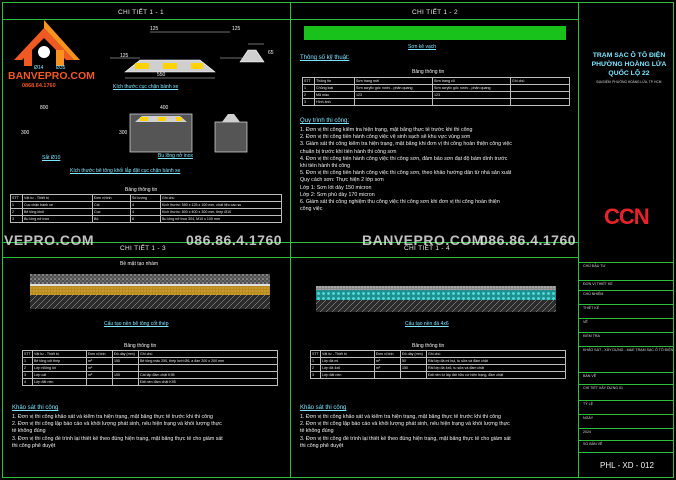 This screenshot has width=676, height=480. Describe the element at coordinates (27, 375) in the screenshot. I see `table-cell: 3` at that location.